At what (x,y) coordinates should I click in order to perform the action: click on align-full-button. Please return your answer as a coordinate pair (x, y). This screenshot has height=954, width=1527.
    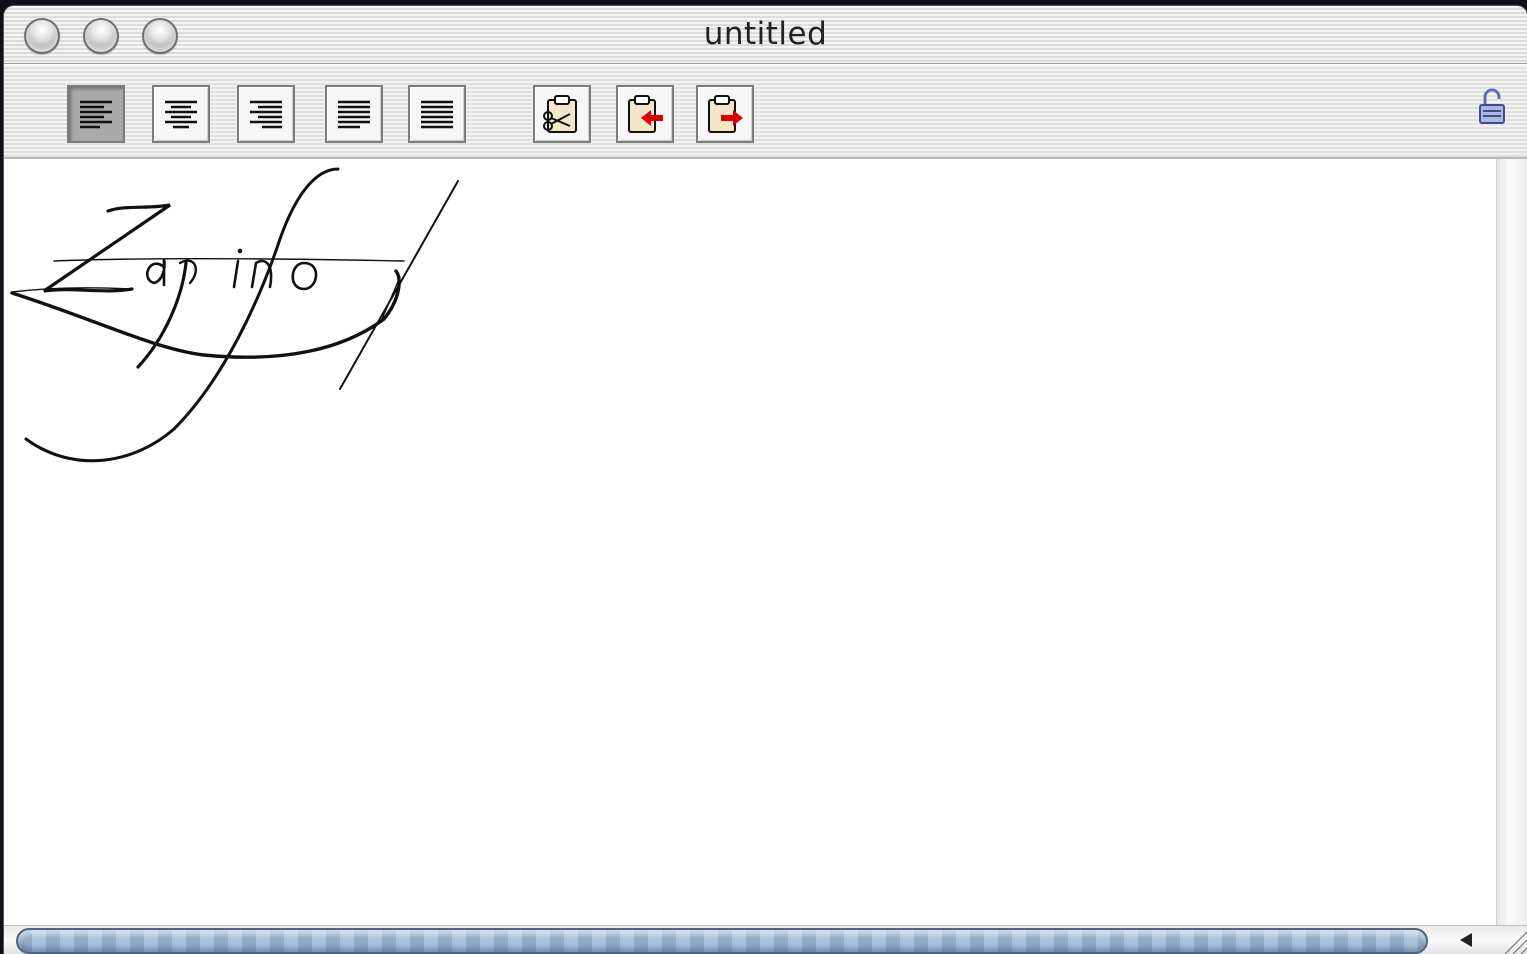
    Looking at the image, I should click on (437, 114).